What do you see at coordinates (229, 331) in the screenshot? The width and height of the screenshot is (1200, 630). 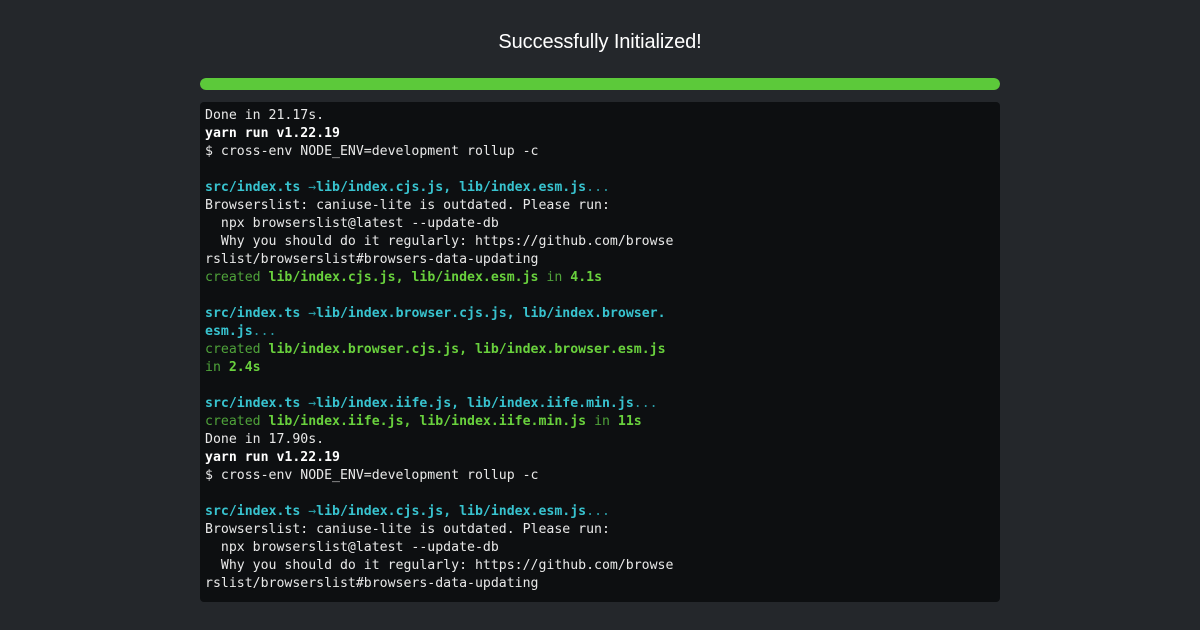 I see `terminal-text-segment: esm.js` at bounding box center [229, 331].